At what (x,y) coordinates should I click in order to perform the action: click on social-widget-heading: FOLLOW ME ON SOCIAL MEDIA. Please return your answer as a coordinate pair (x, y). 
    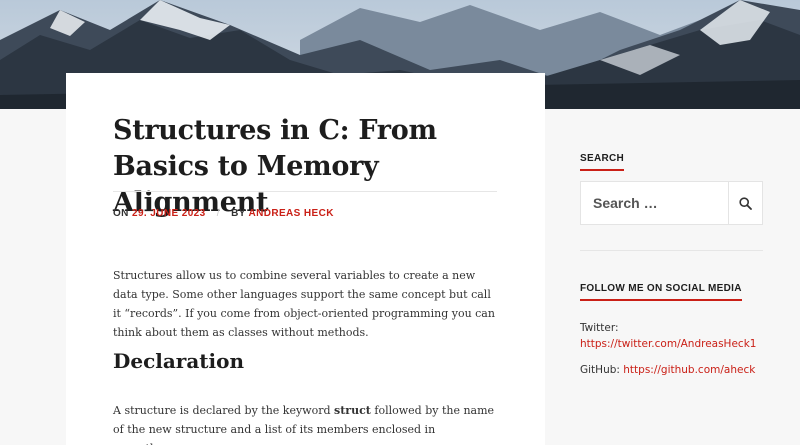
    Looking at the image, I should click on (661, 292).